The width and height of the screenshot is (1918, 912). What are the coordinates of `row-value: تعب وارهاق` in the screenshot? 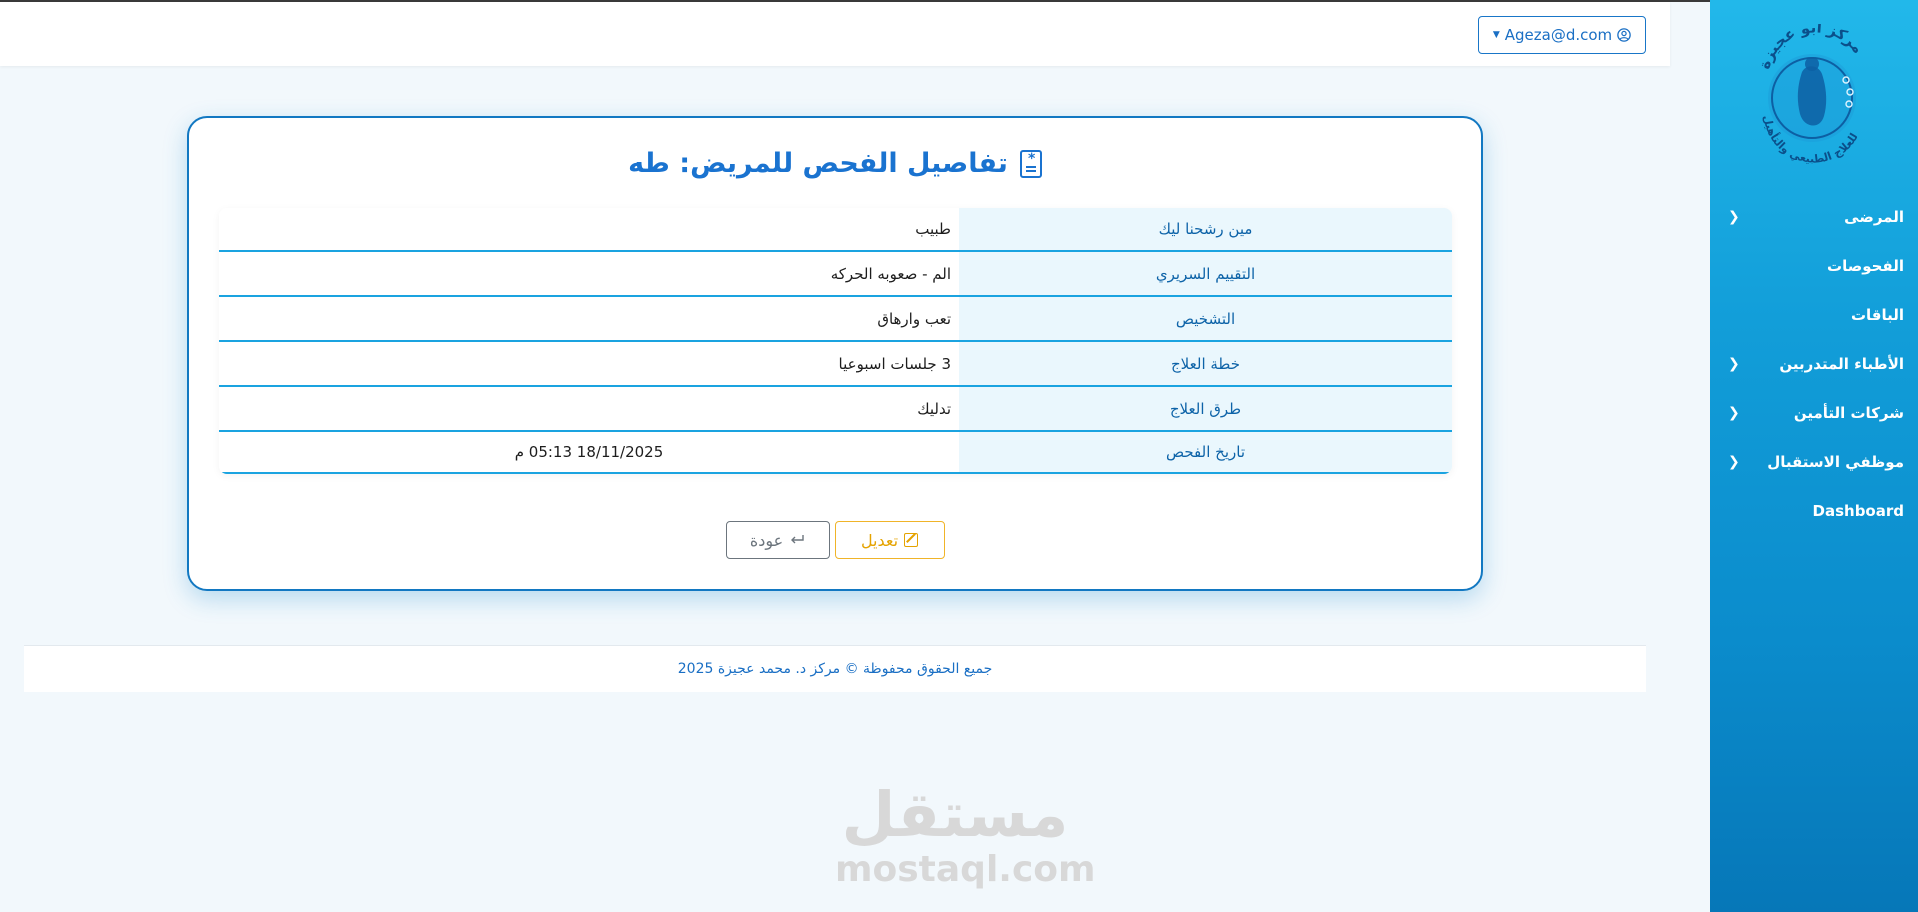 It's located at (589, 319).